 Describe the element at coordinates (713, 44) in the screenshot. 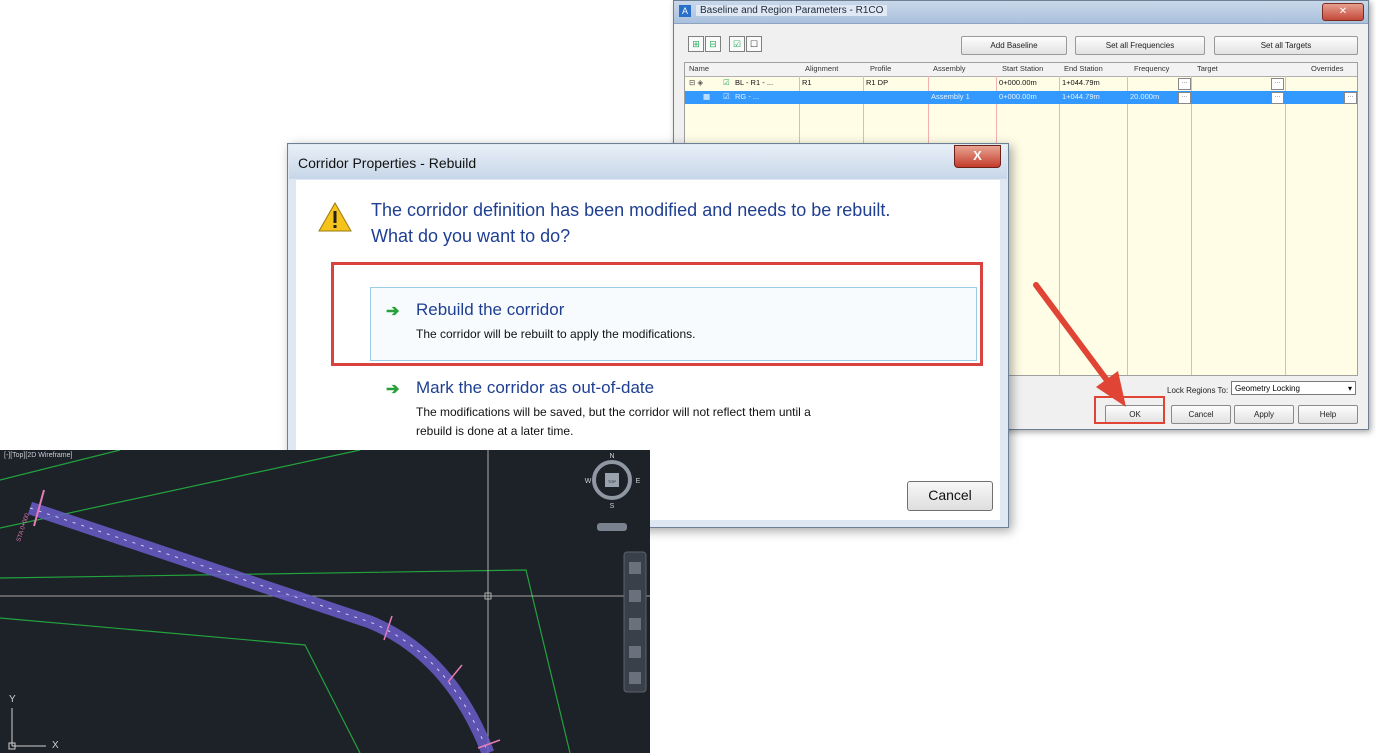

I see `collapse-all-icon: ⊟` at that location.